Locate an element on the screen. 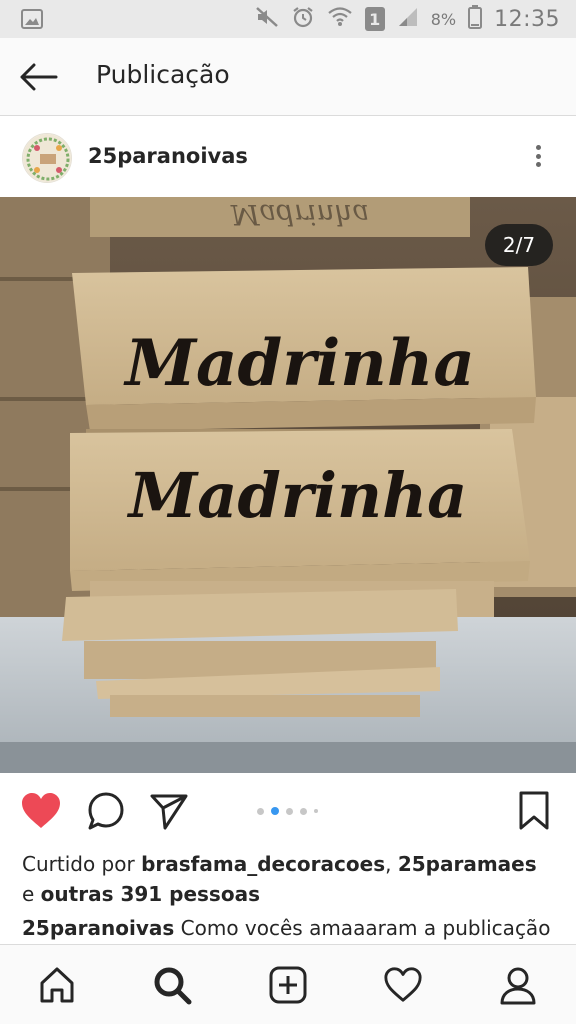 The image size is (576, 1024). nav-search is located at coordinates (172, 985).